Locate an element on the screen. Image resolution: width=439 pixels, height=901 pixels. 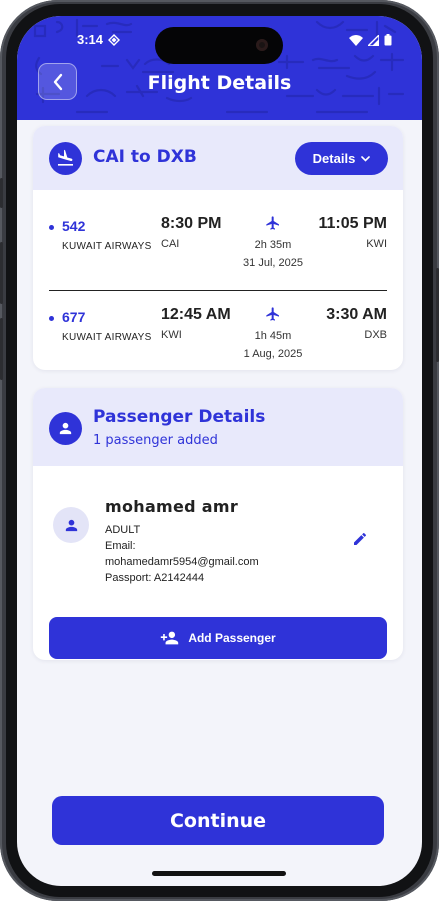
flight-number: 542 is located at coordinates (74, 226).